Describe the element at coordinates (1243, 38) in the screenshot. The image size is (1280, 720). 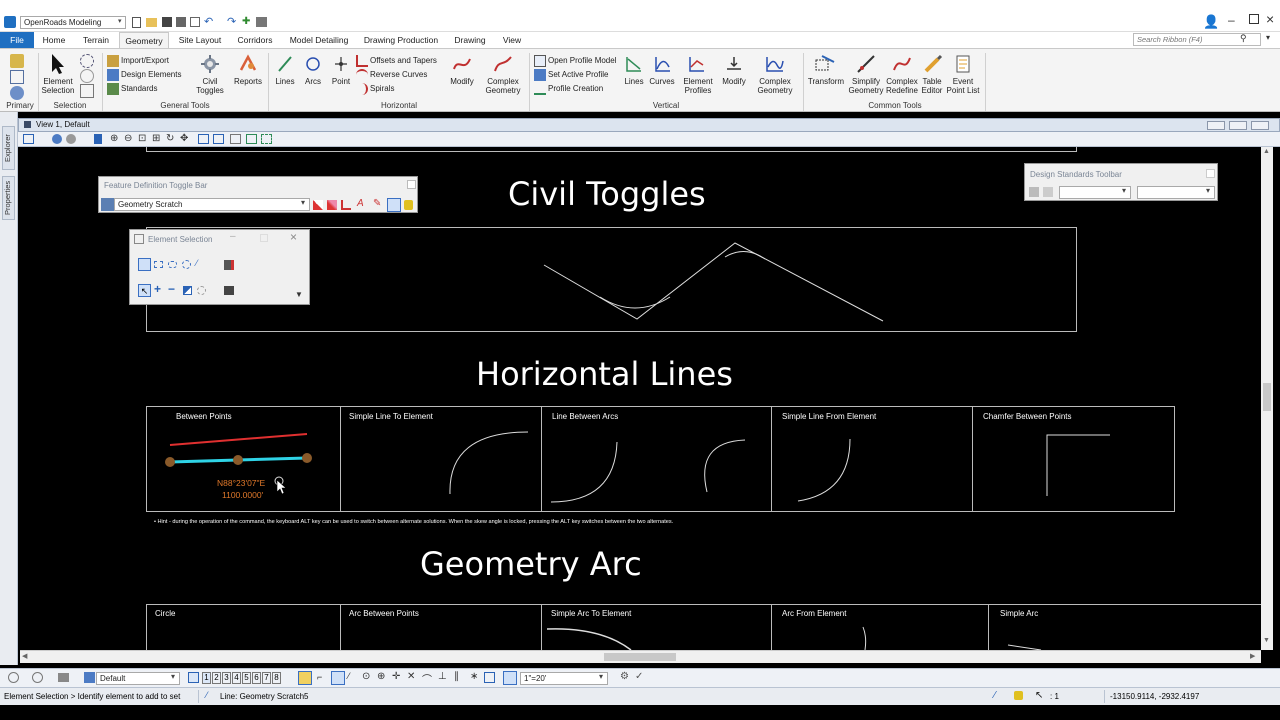
I see `search-icon: ⚲` at that location.